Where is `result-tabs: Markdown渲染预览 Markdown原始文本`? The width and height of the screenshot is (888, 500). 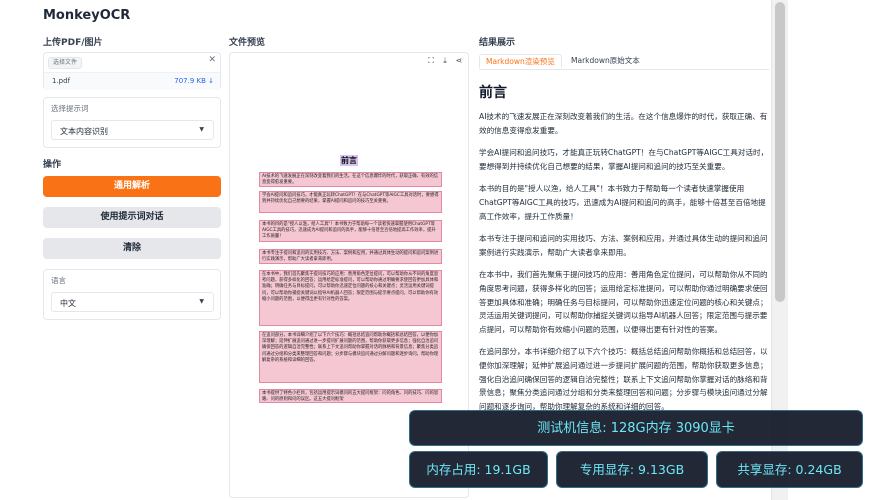 result-tabs: Markdown渲染预览 Markdown原始文本 is located at coordinates (624, 61).